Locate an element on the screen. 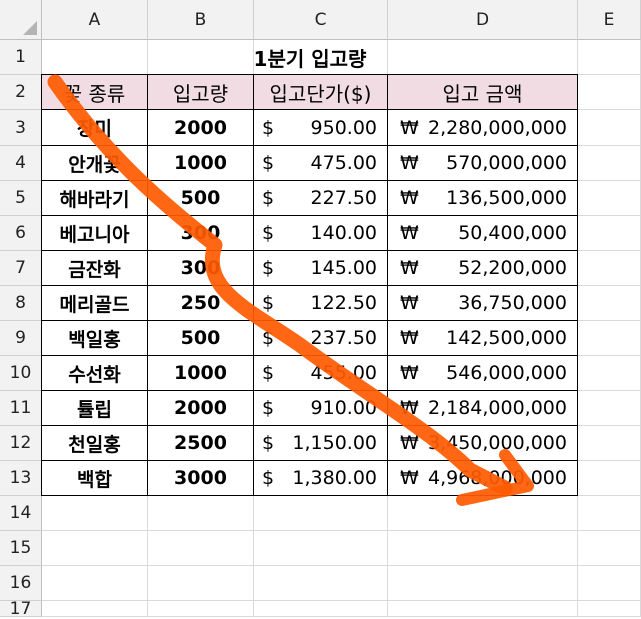 The height and width of the screenshot is (619, 641). flower-name-cell: 해바라기 is located at coordinates (94, 198).